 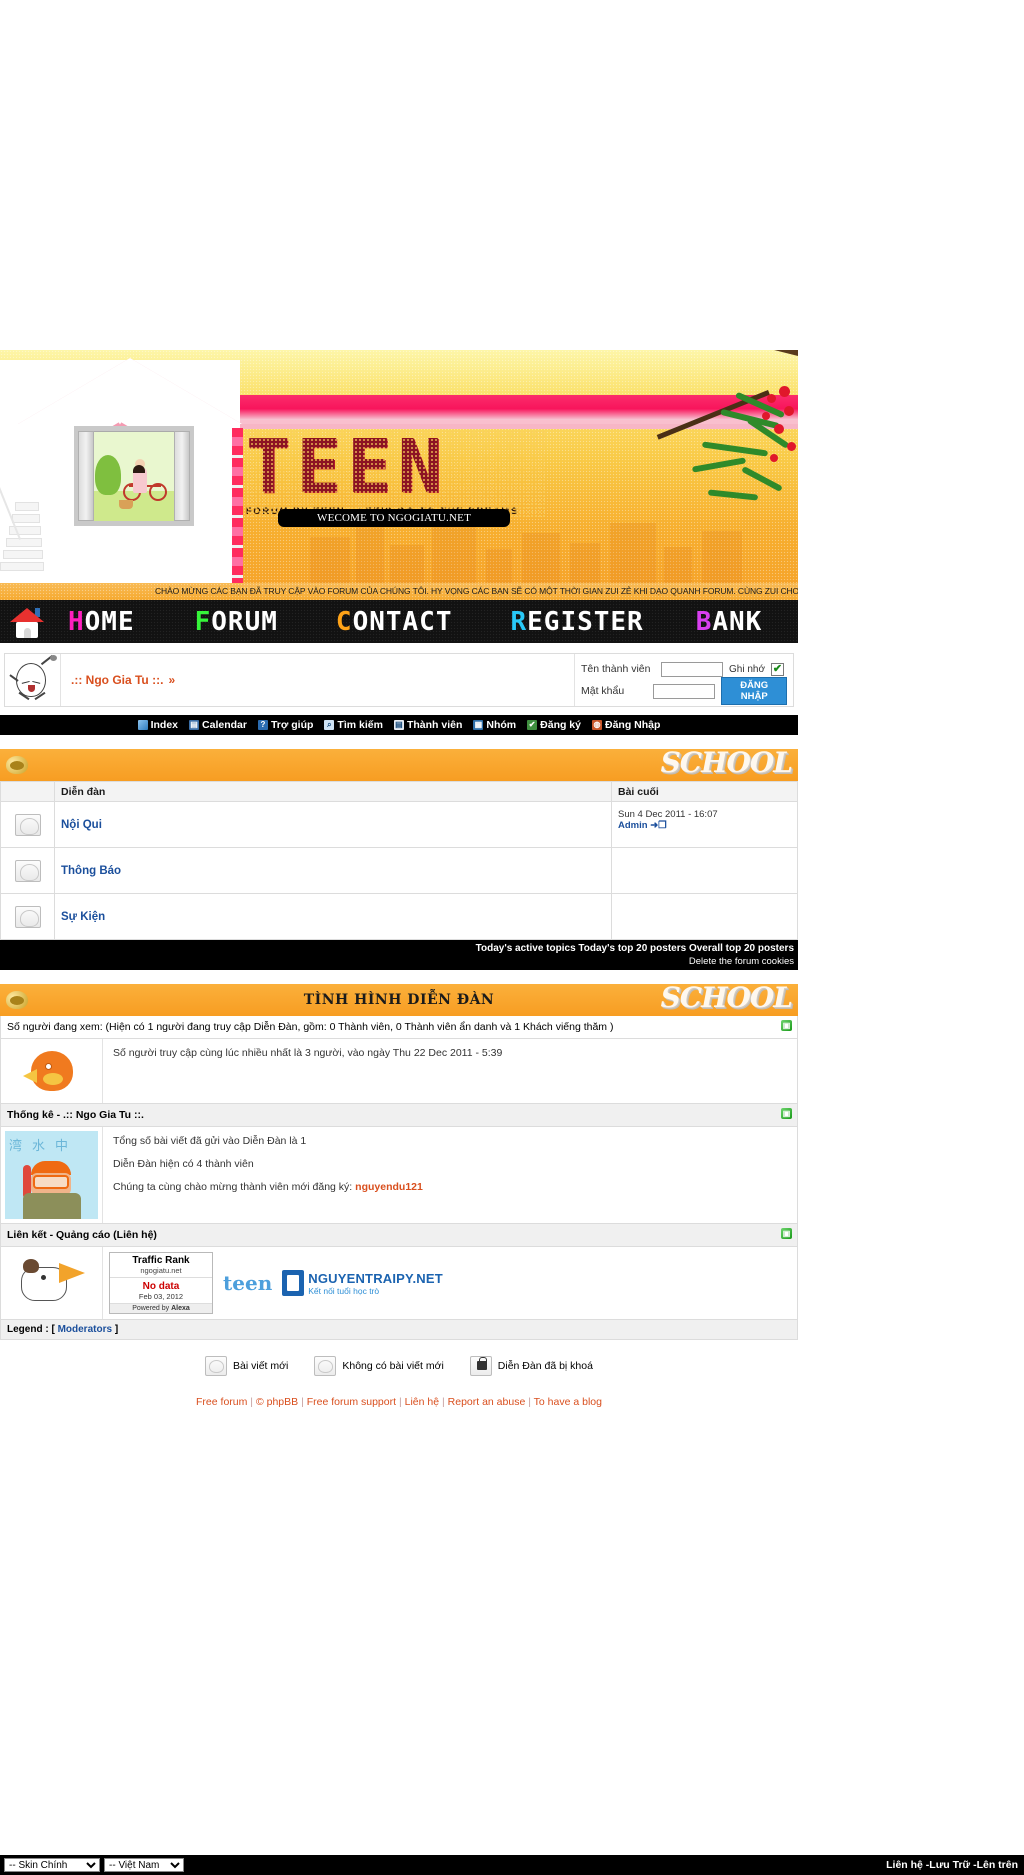 I want to click on footer-link-free-forum: Free forum, so click(x=221, y=1402).